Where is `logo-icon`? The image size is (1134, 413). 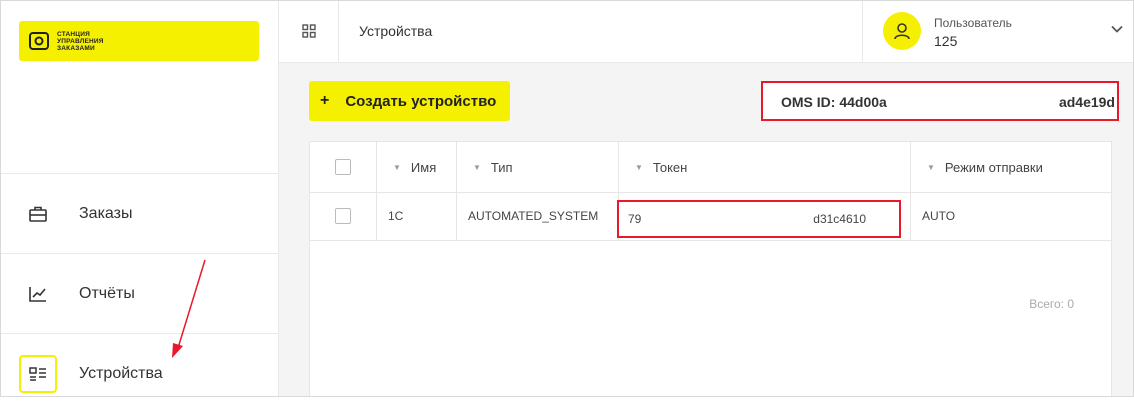
logo-icon is located at coordinates (39, 41).